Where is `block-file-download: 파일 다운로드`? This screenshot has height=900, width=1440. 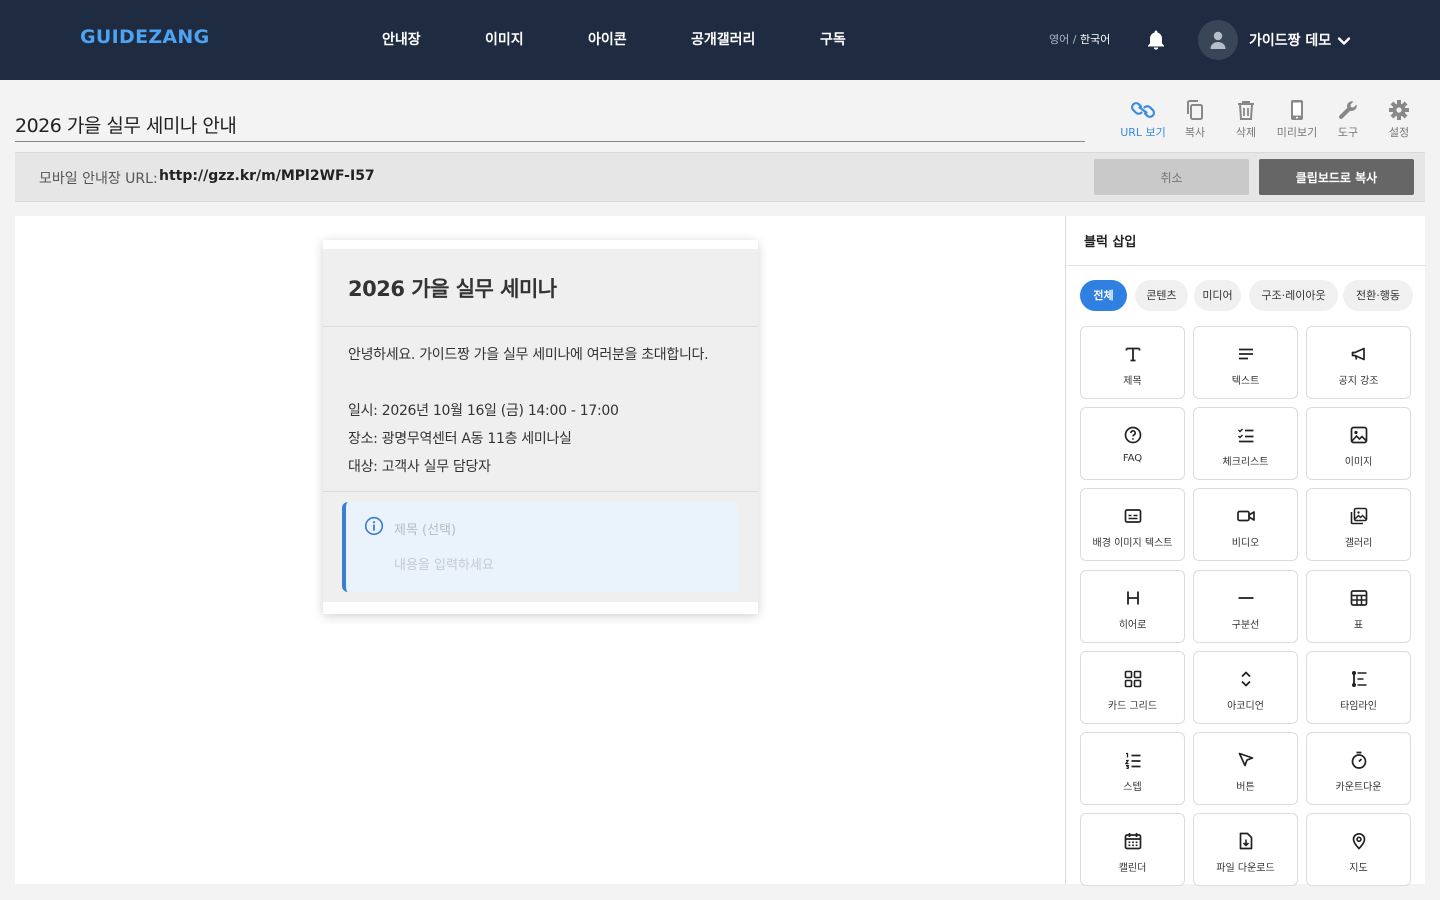 block-file-download: 파일 다운로드 is located at coordinates (1245, 849).